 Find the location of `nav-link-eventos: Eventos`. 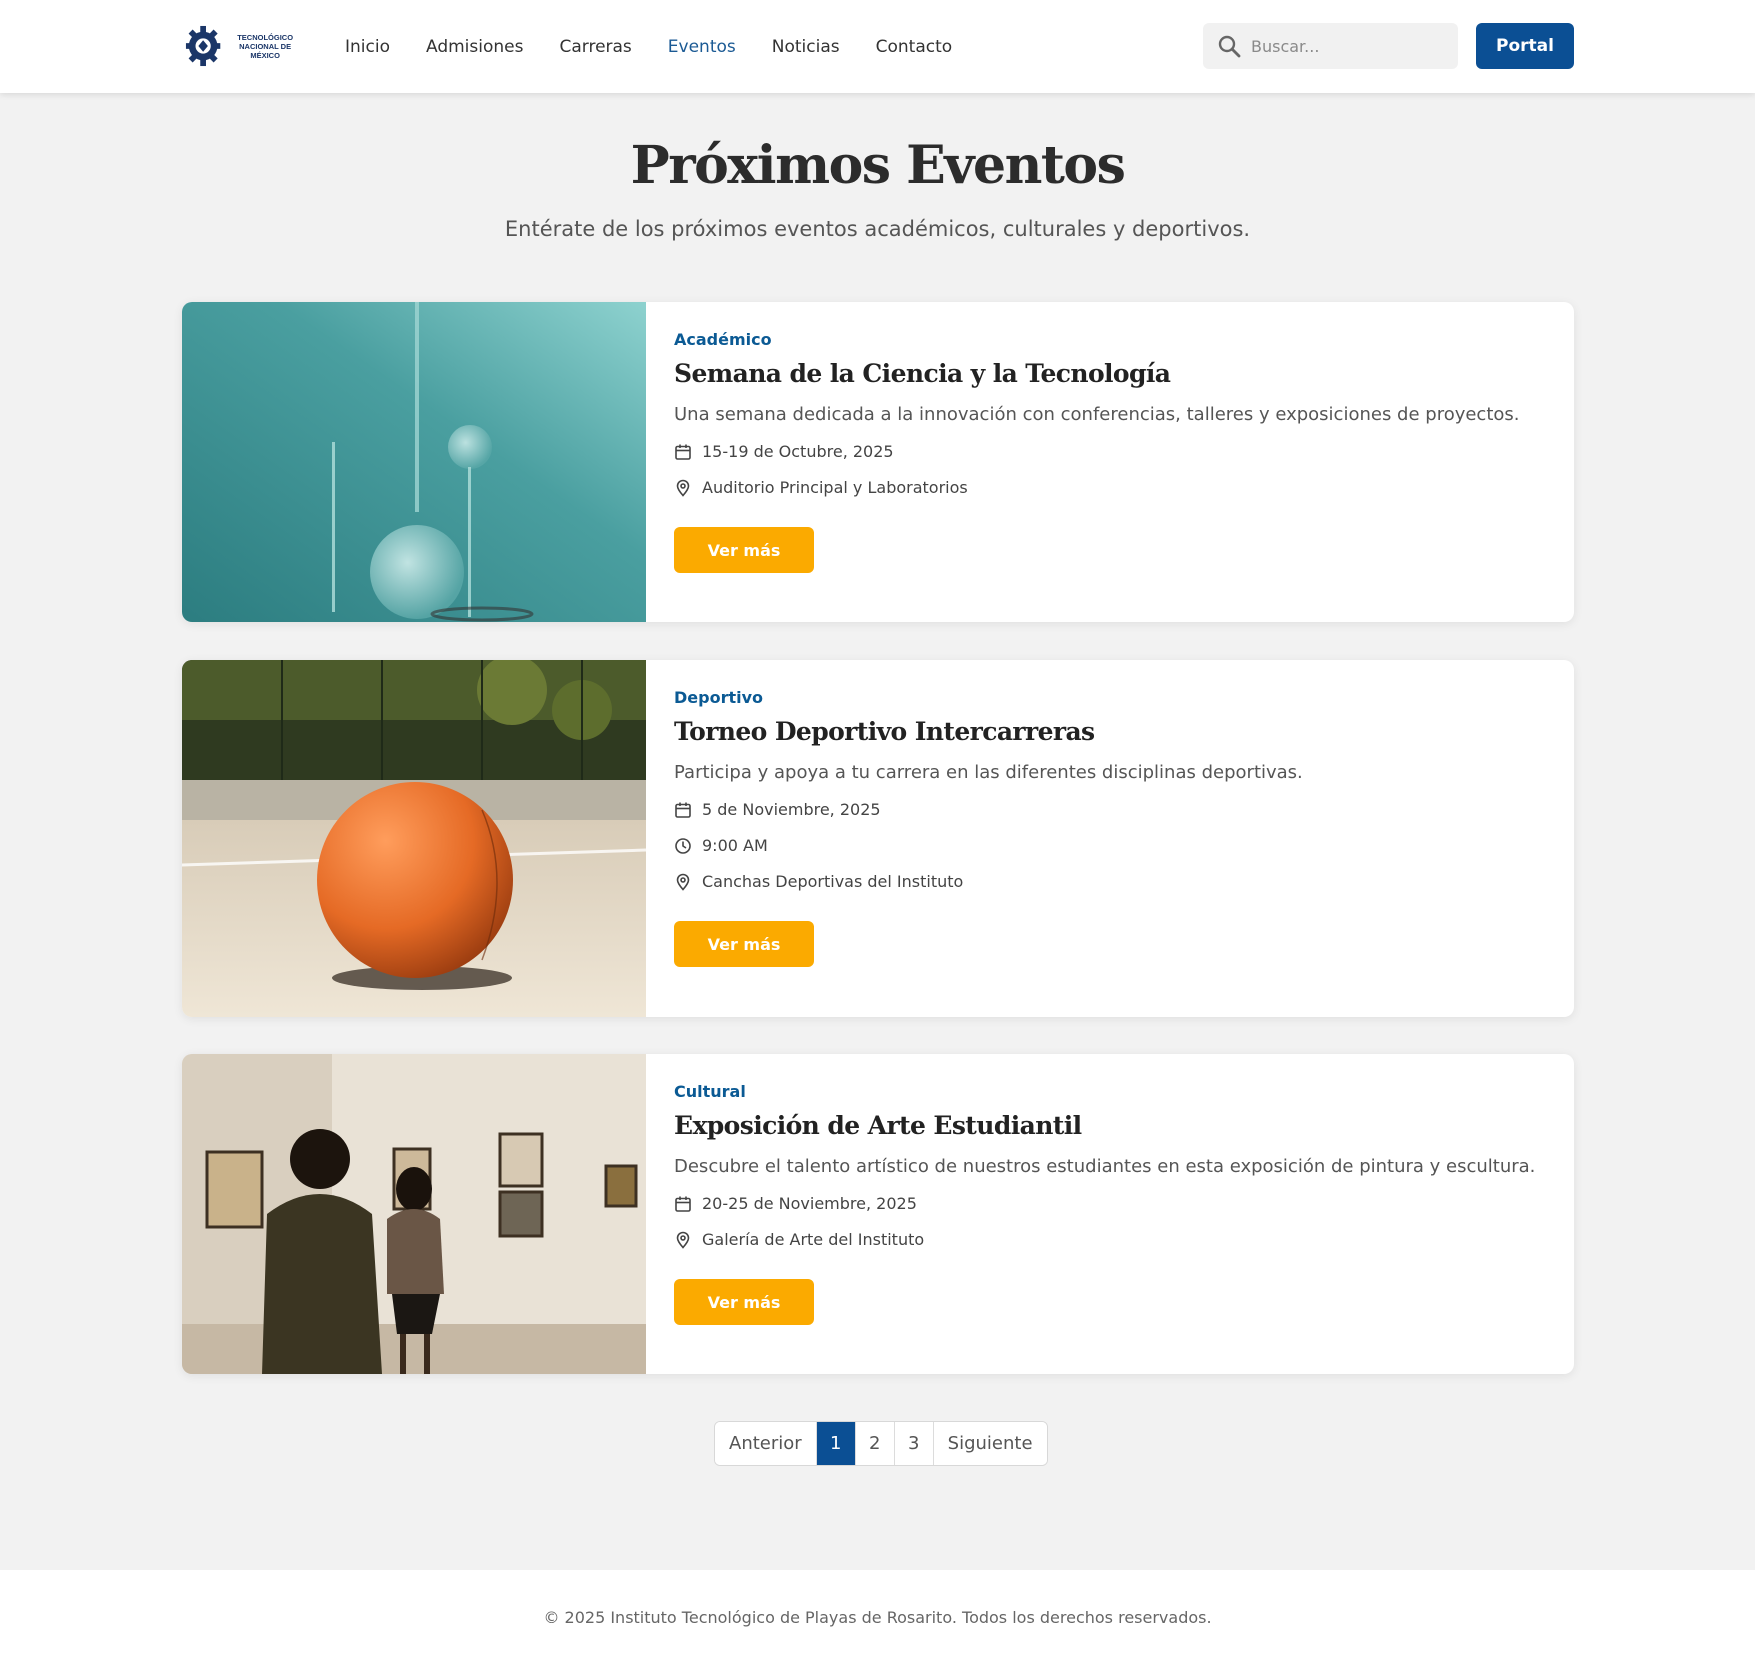

nav-link-eventos: Eventos is located at coordinates (702, 47).